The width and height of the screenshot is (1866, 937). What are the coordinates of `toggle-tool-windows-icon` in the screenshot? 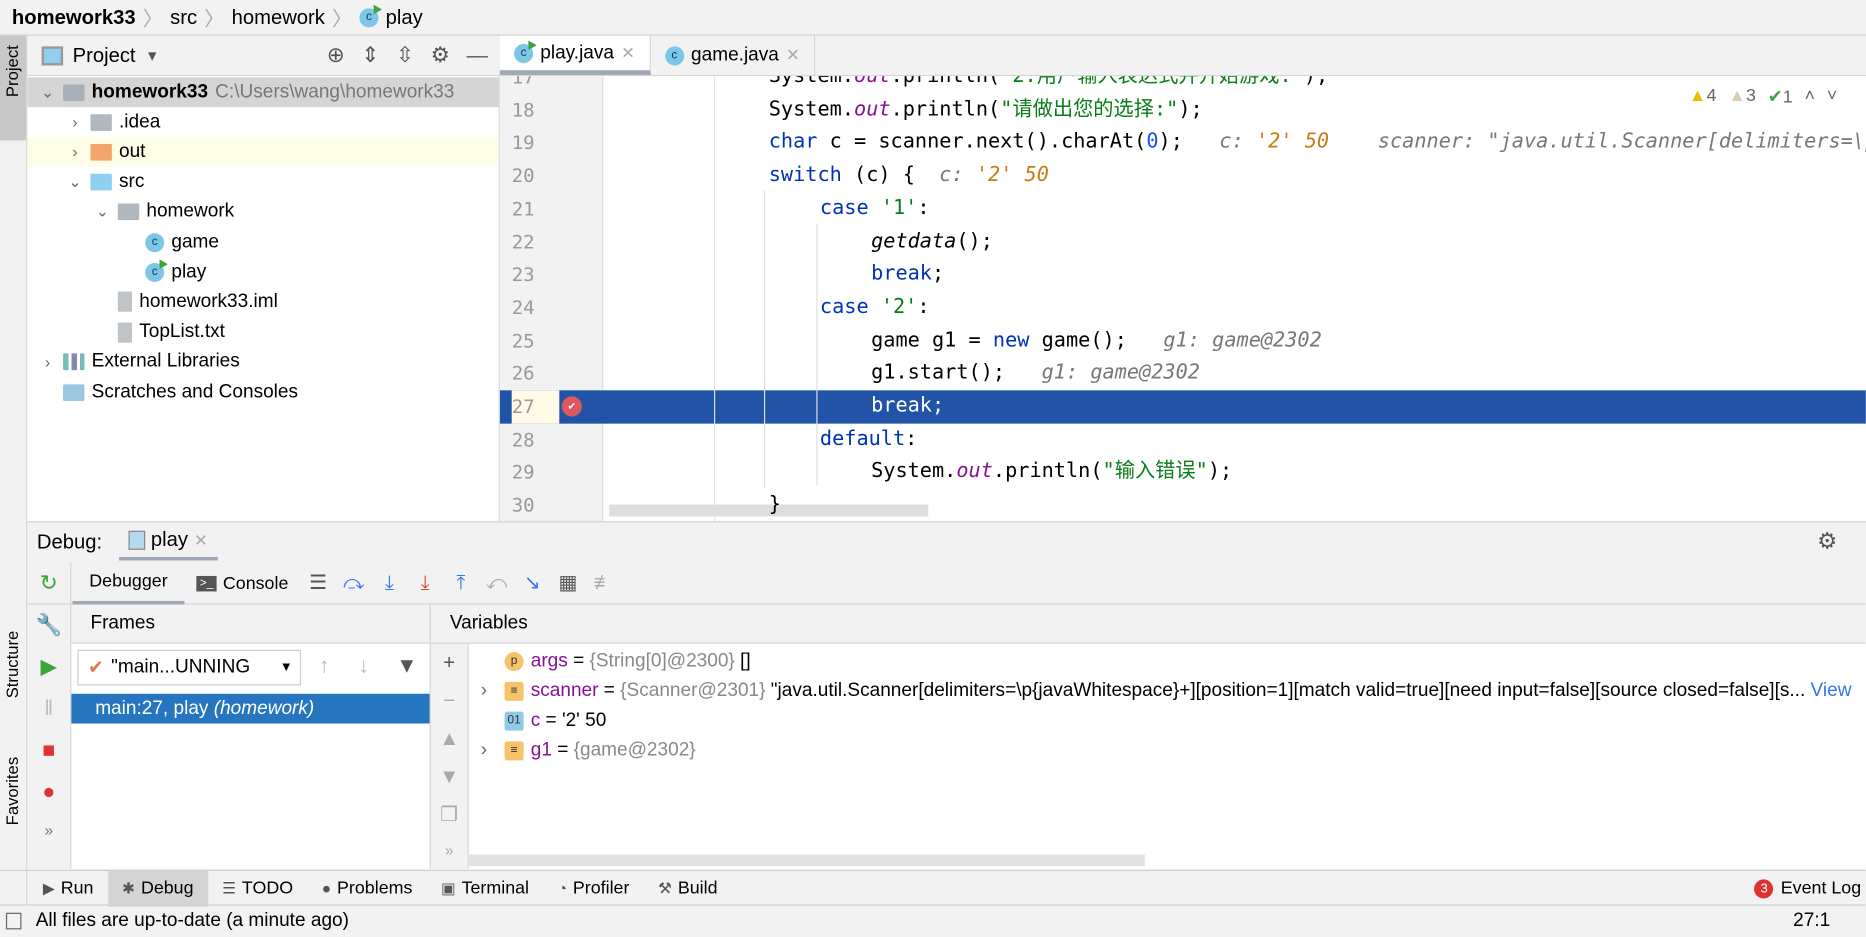 It's located at (13, 921).